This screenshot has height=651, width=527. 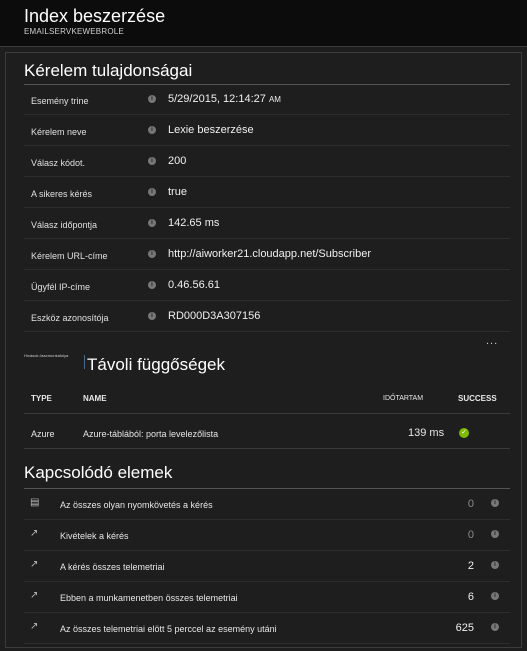 I want to click on page-subtitle: EMAILSERVKEWEBROLE, so click(x=74, y=31).